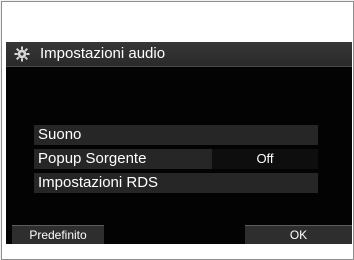  Describe the element at coordinates (298, 234) in the screenshot. I see `ok-button: OK` at that location.